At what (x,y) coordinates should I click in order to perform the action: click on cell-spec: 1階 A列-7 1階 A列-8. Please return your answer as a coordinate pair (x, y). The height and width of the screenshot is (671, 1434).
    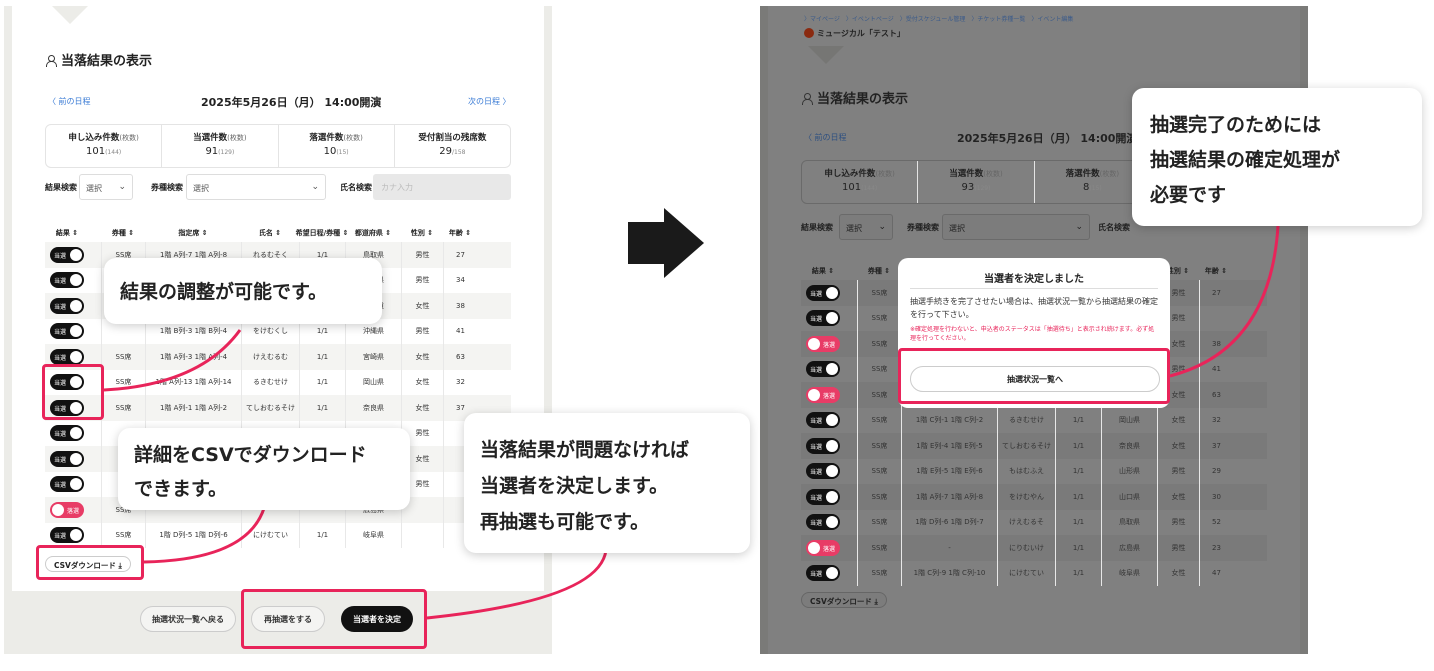
    Looking at the image, I should click on (949, 497).